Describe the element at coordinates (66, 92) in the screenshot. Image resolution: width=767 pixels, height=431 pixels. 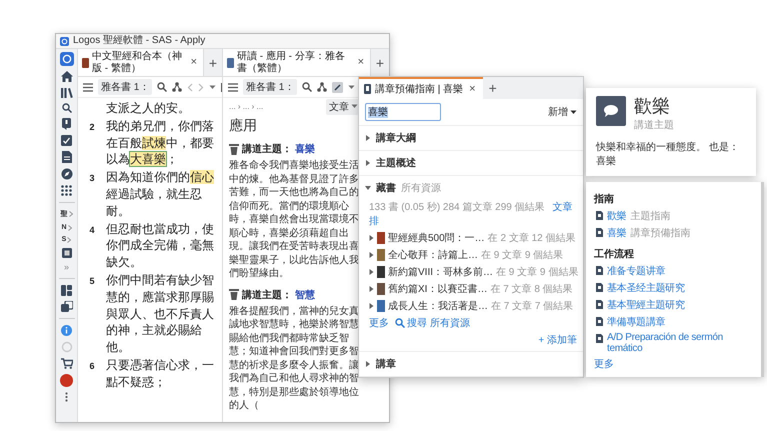
I see `library-icon` at that location.